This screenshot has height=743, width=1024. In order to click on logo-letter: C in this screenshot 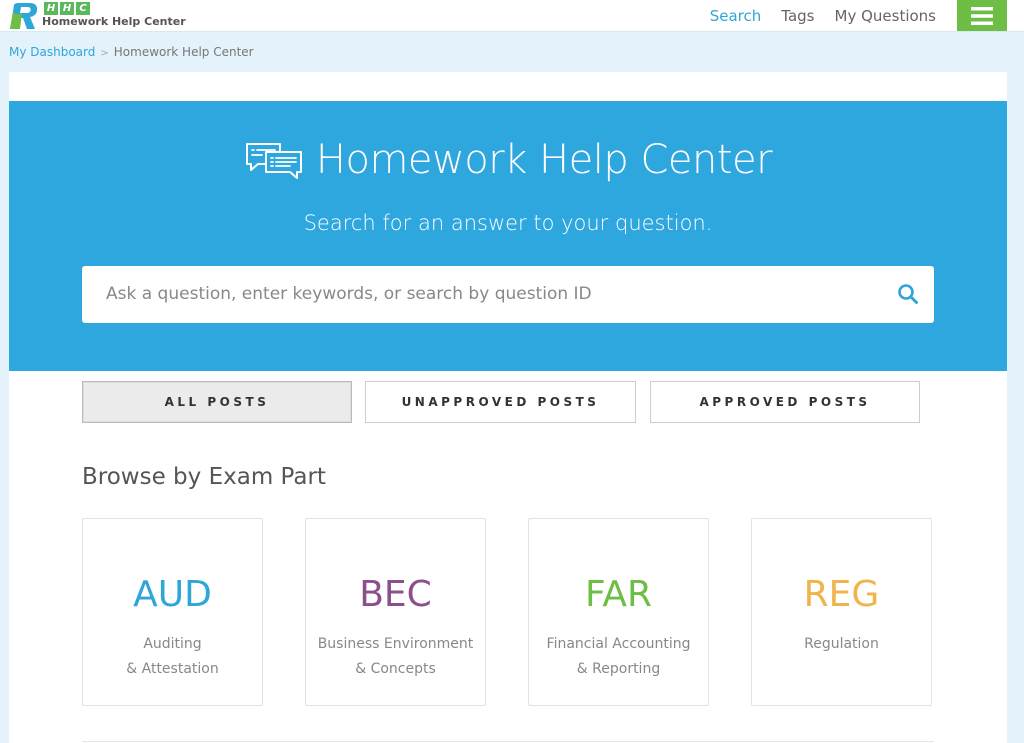, I will do `click(83, 8)`.